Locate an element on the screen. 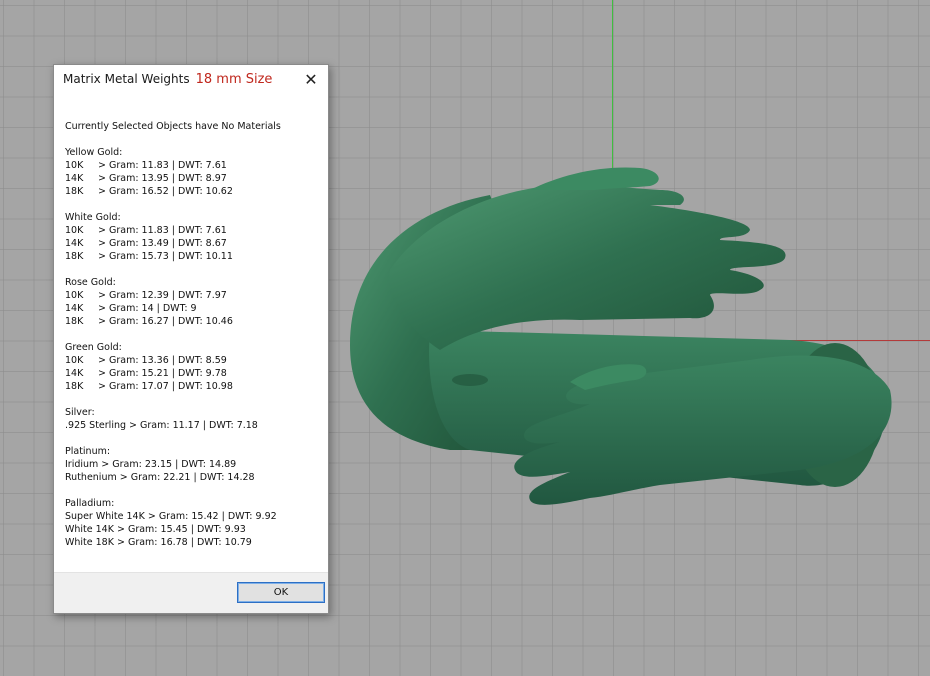 This screenshot has height=676, width=930. weight-row: .925 Sterling > Gram: 11.17 | DWT: 7.18 is located at coordinates (194, 425).